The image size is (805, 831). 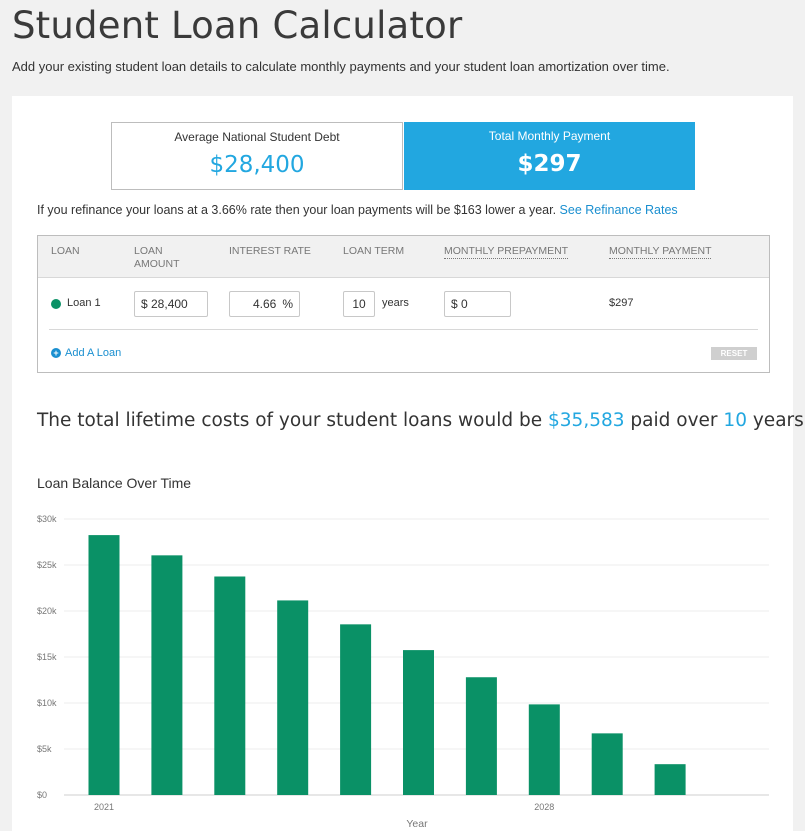 I want to click on loan-color-dot, so click(x=56, y=304).